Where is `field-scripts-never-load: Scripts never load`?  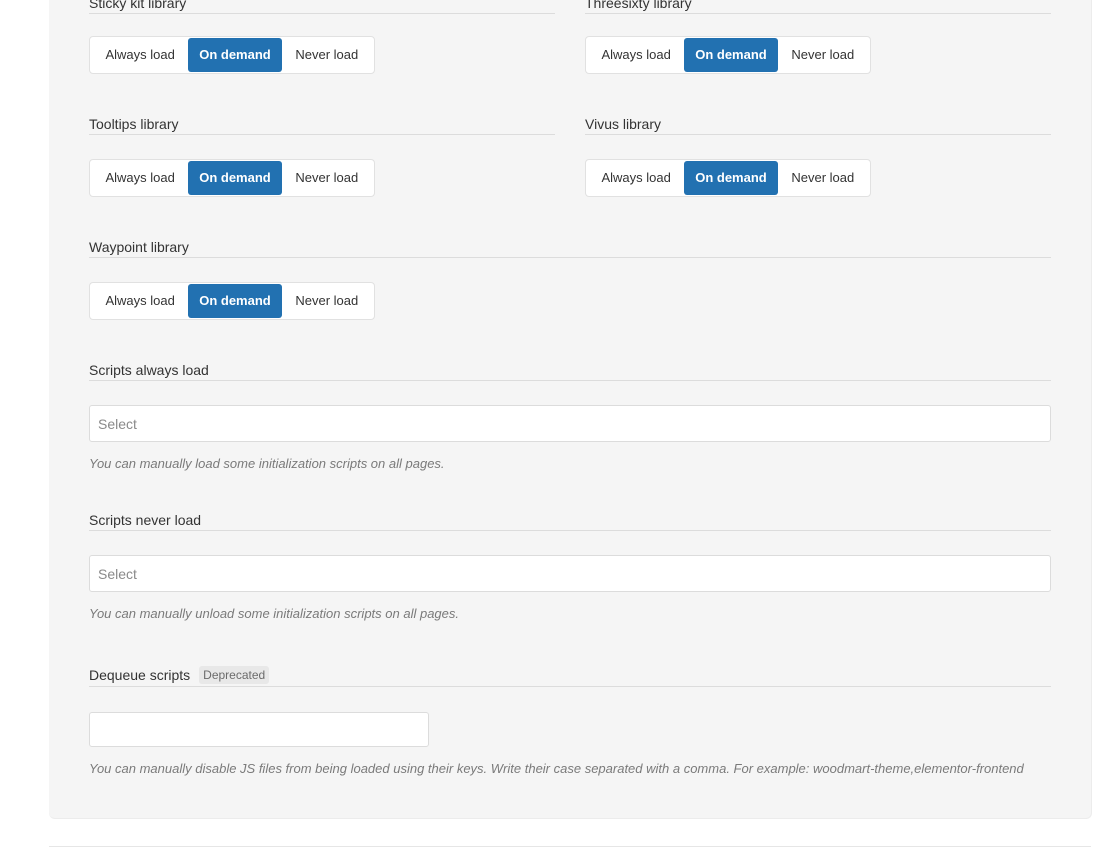
field-scripts-never-load: Scripts never load is located at coordinates (570, 520).